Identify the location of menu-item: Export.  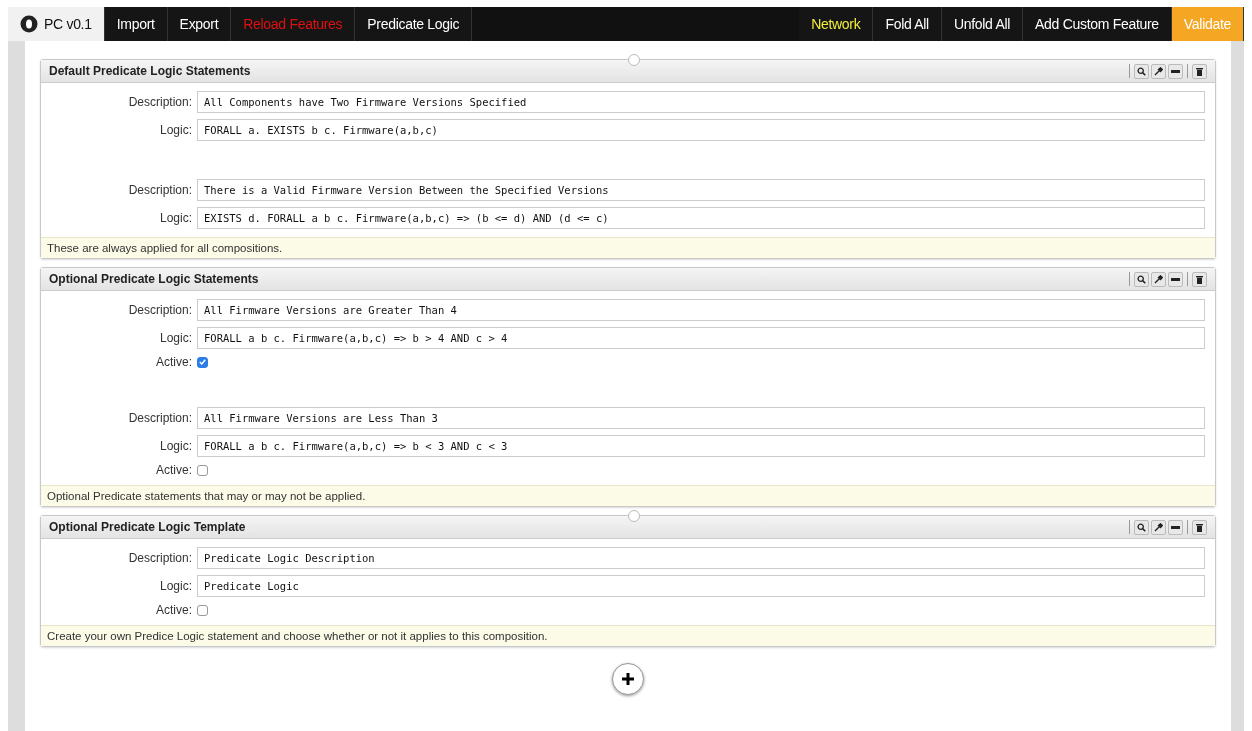
(199, 24).